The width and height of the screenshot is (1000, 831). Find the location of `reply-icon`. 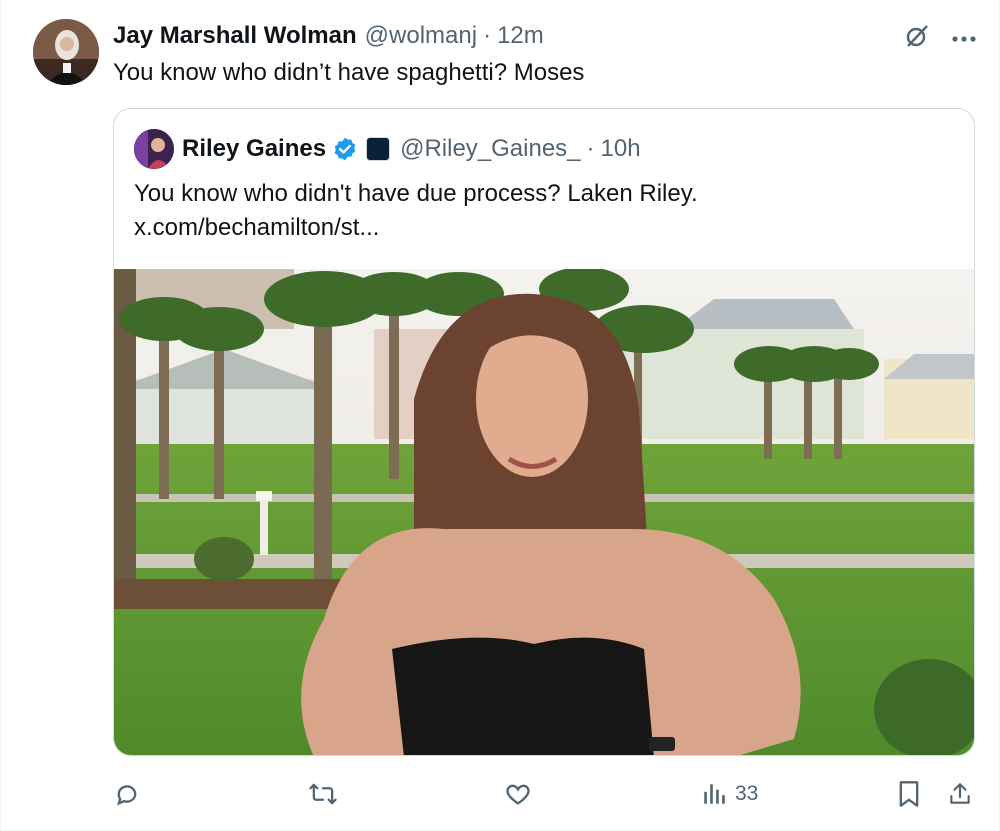

reply-icon is located at coordinates (126, 795).